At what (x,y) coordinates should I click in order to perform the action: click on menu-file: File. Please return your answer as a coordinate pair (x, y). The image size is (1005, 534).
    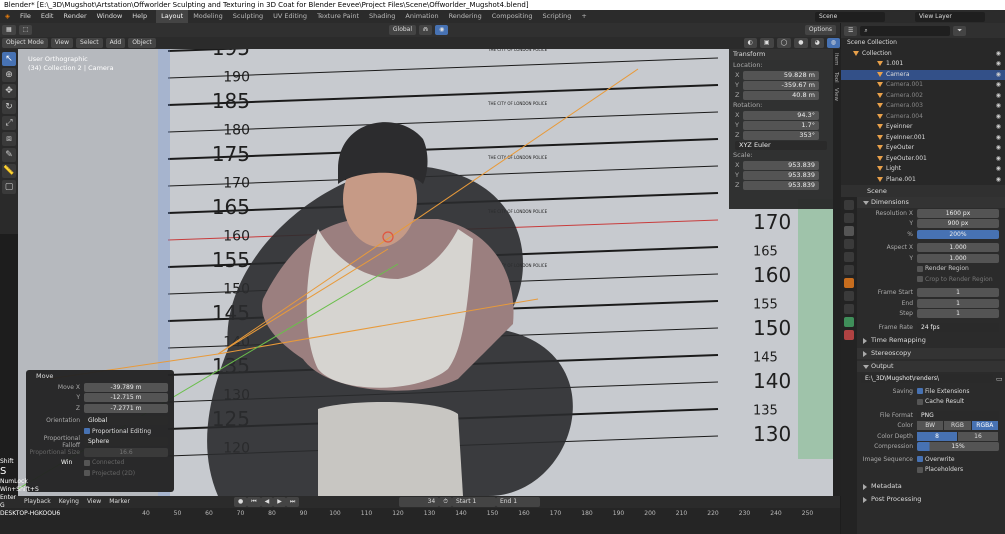
    Looking at the image, I should click on (25, 16).